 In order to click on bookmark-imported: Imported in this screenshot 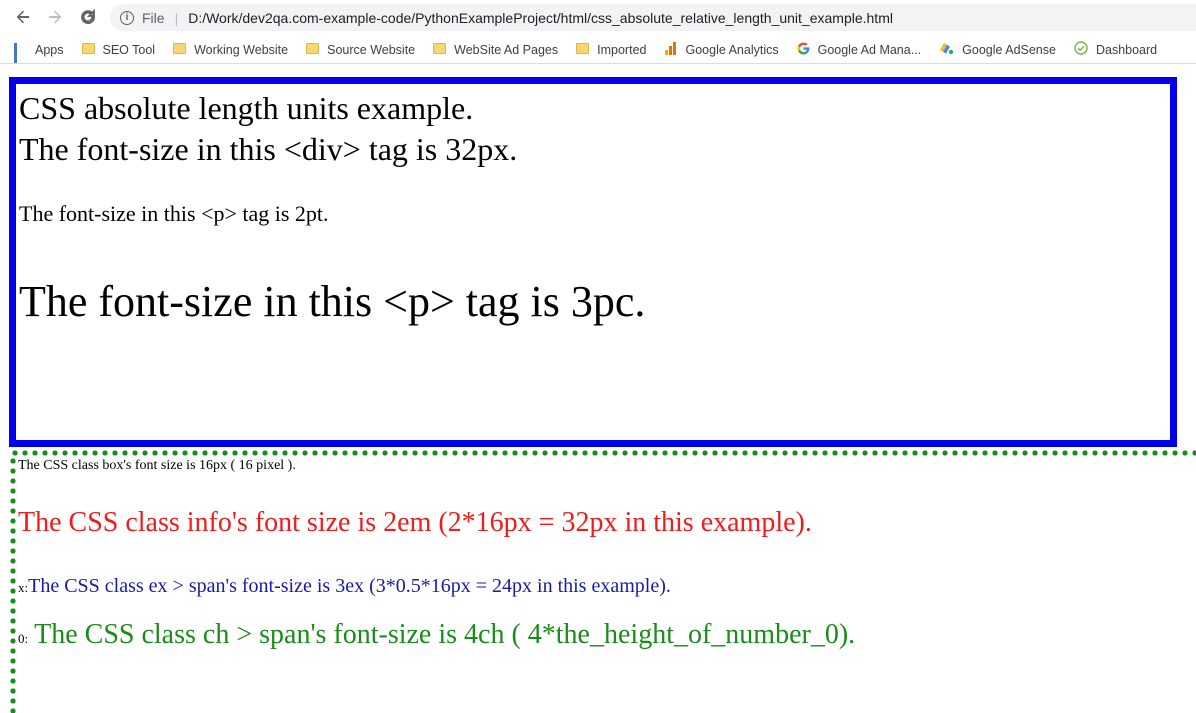, I will do `click(611, 50)`.